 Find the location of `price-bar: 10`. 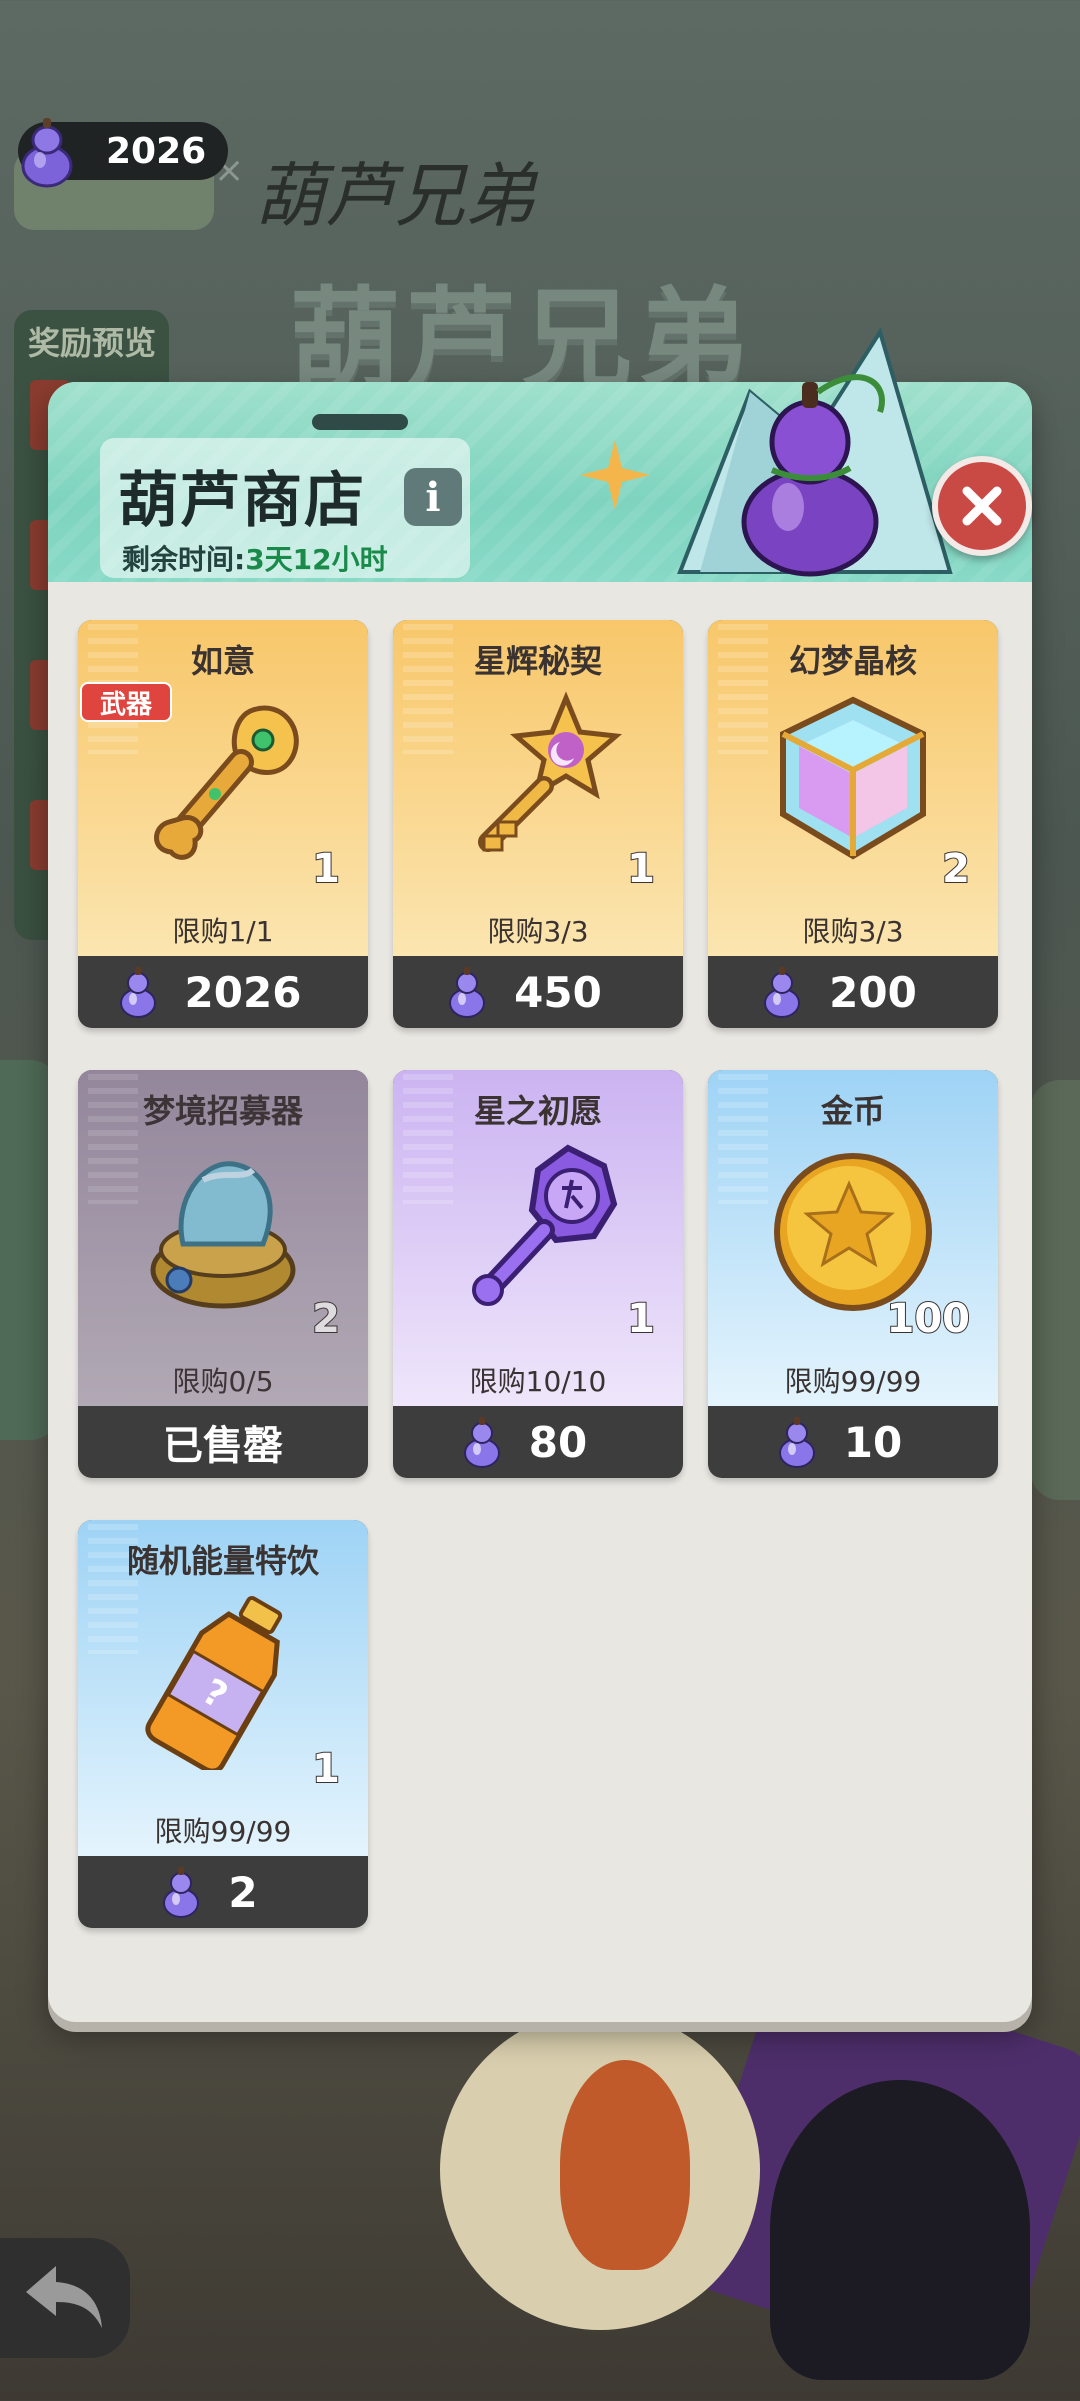

price-bar: 10 is located at coordinates (853, 1442).